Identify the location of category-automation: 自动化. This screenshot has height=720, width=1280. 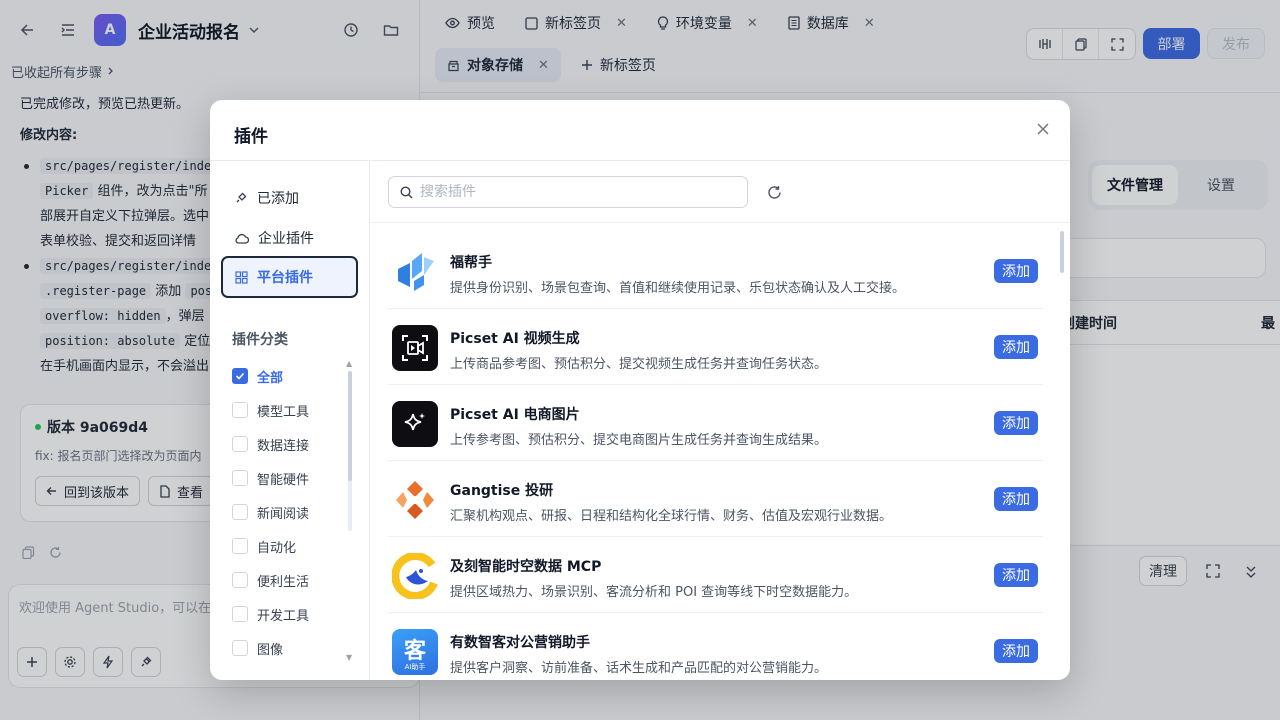
(264, 546).